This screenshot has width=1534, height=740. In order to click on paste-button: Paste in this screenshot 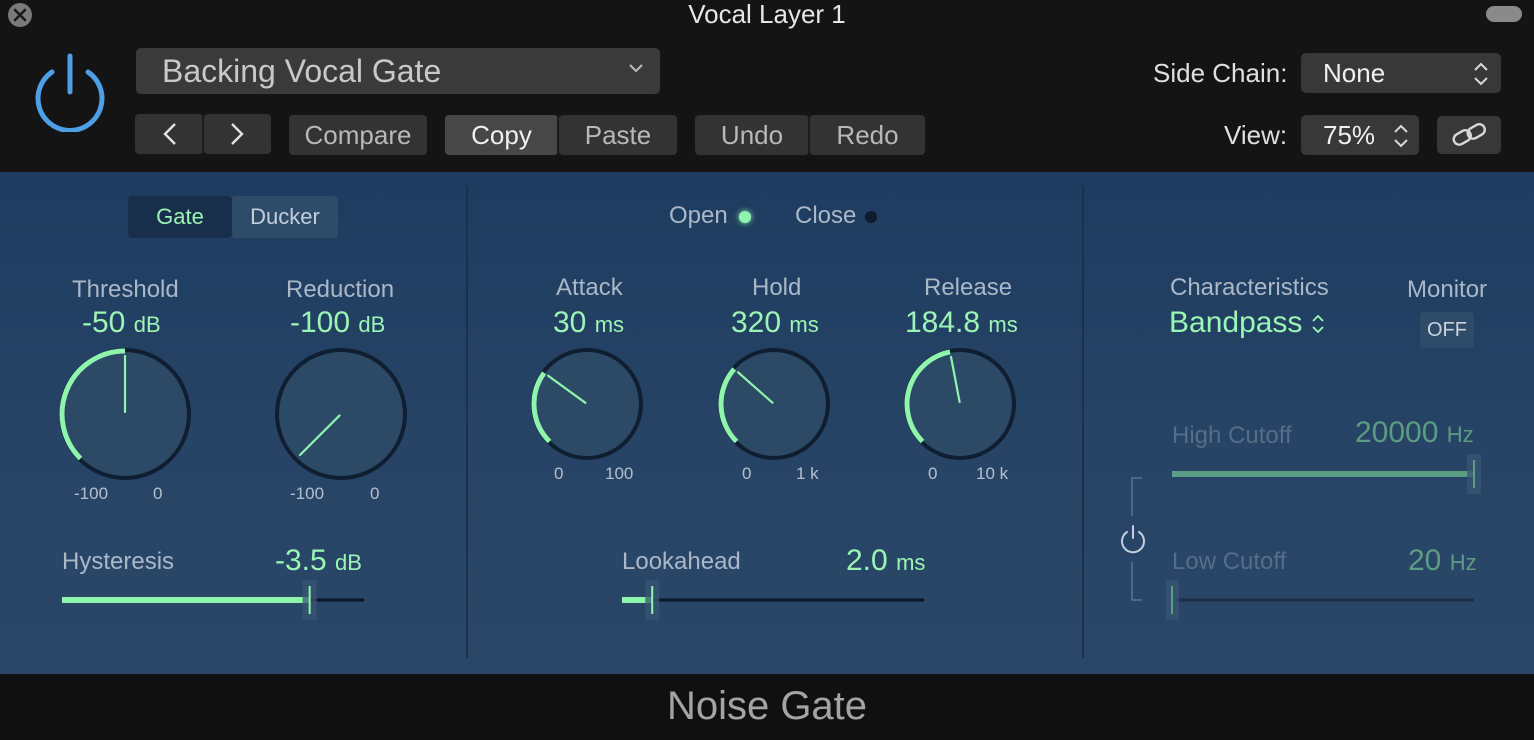, I will do `click(618, 135)`.